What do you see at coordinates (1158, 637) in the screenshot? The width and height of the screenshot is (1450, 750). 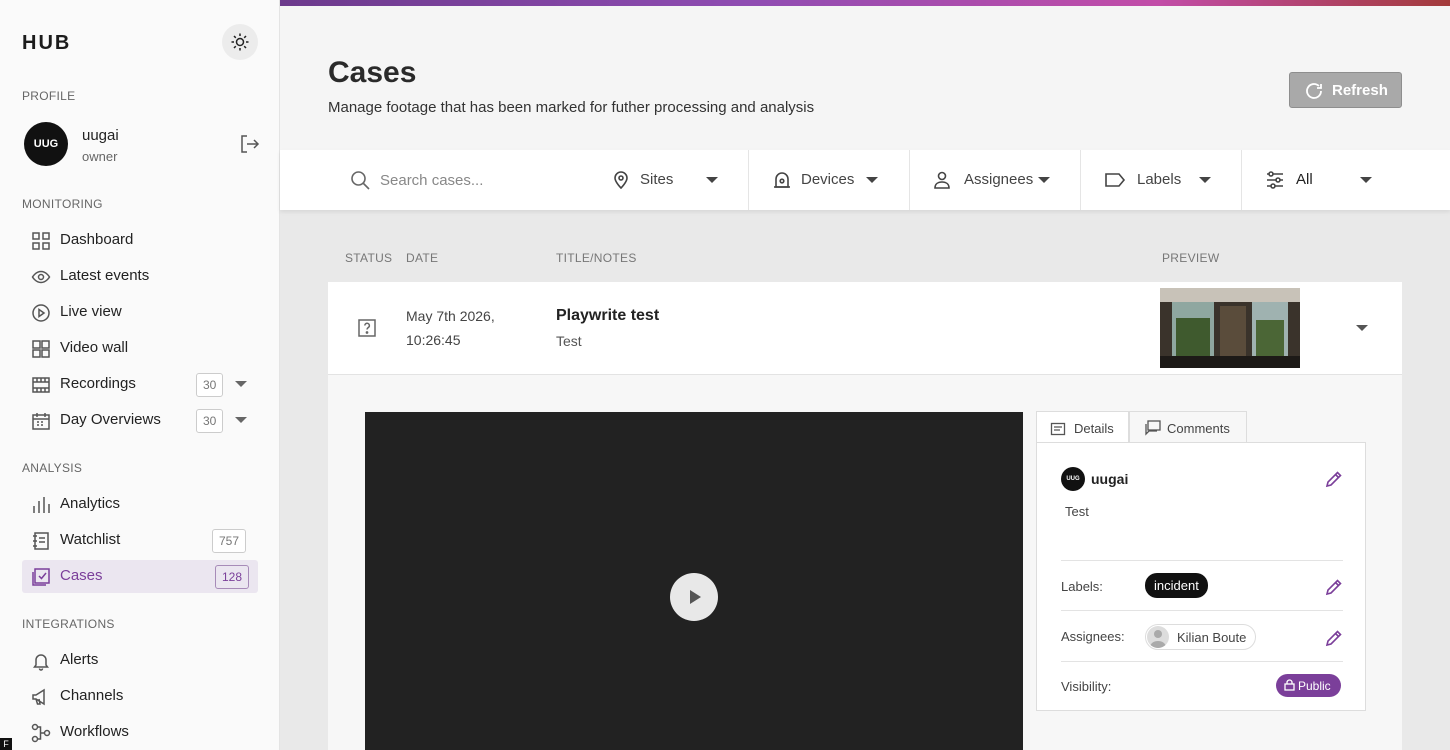 I see `assignee-avatar` at bounding box center [1158, 637].